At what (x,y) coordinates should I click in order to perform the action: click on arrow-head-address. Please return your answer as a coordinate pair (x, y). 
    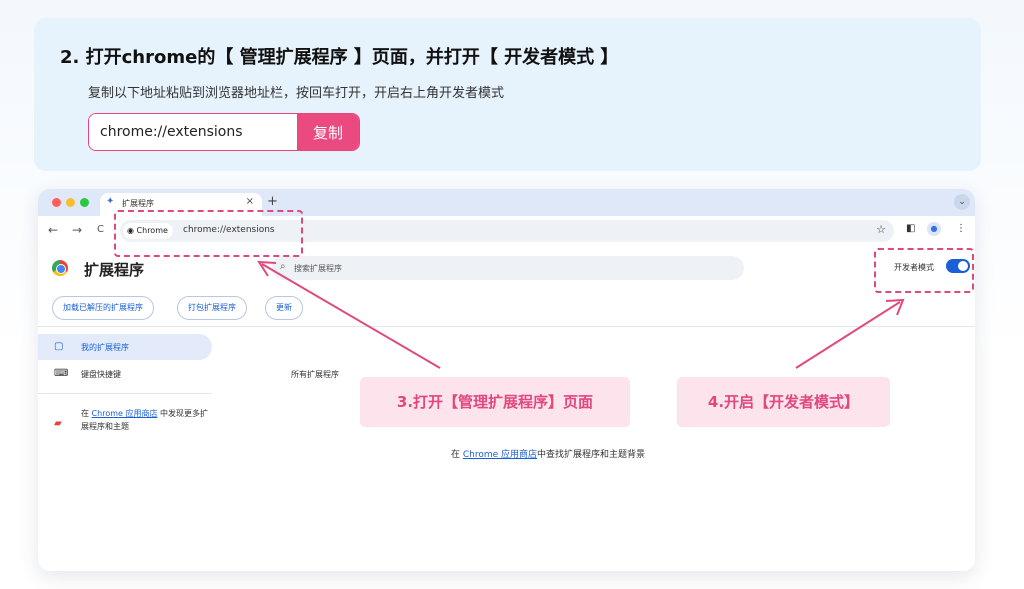
    Looking at the image, I should click on (267, 268).